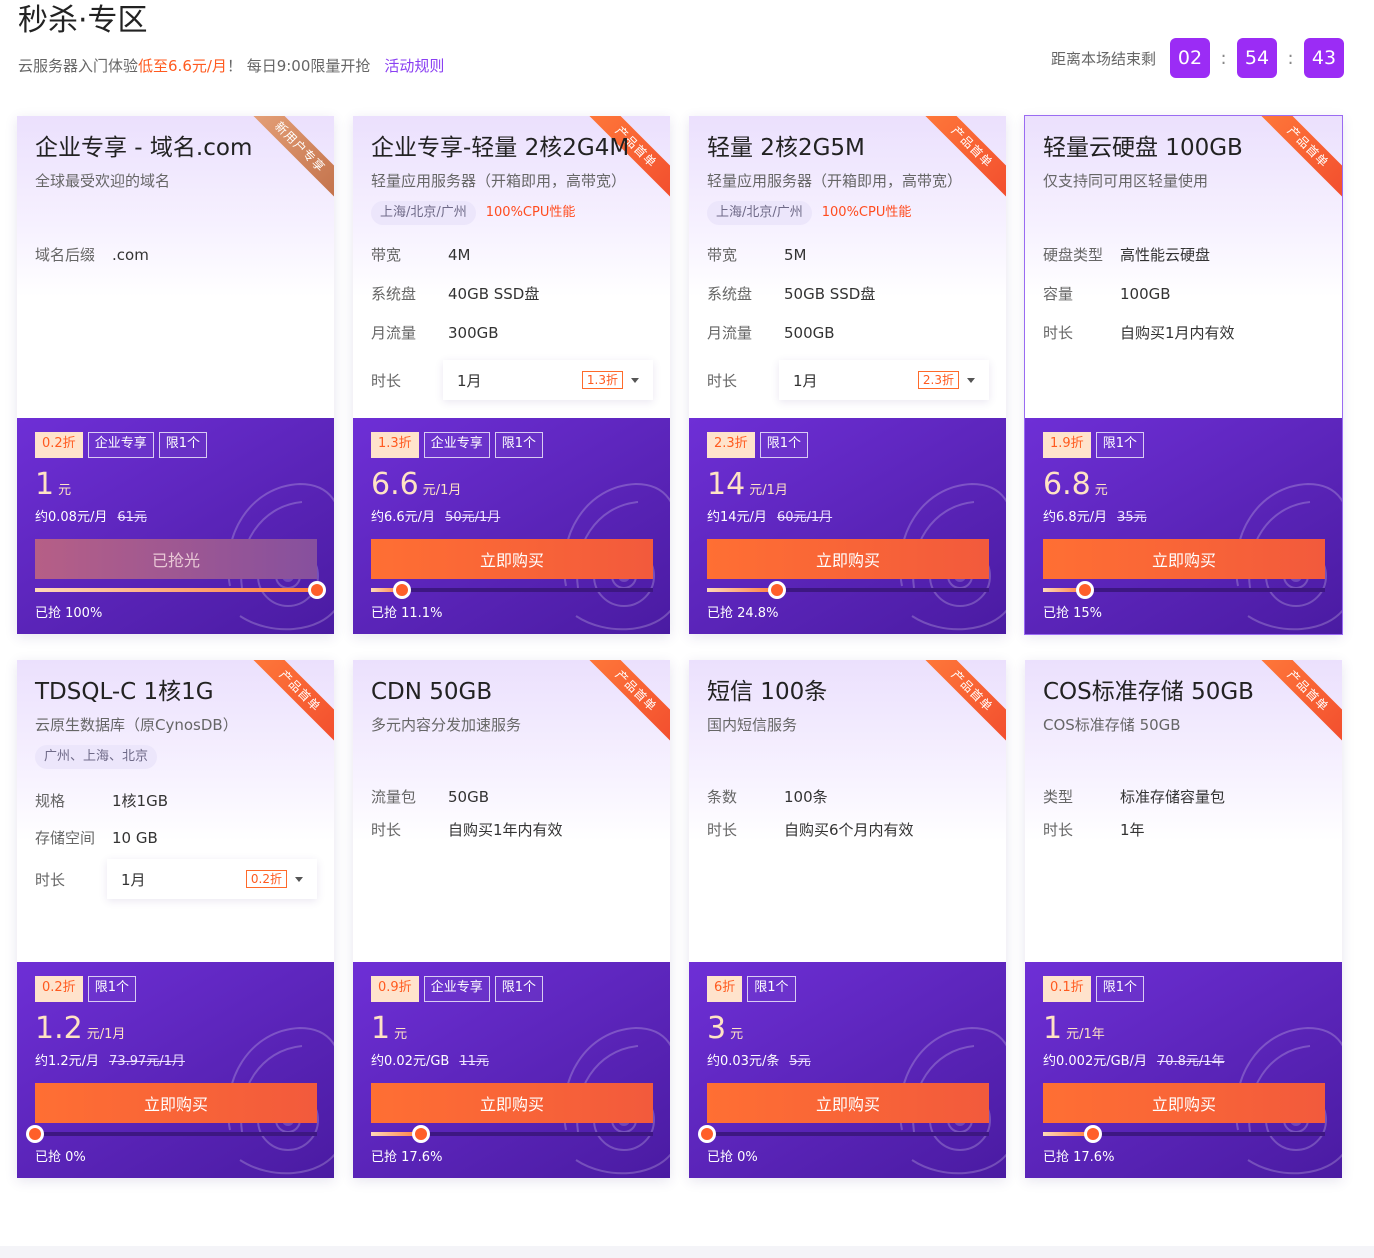 This screenshot has width=1374, height=1258. I want to click on price-value: 1, so click(1053, 1028).